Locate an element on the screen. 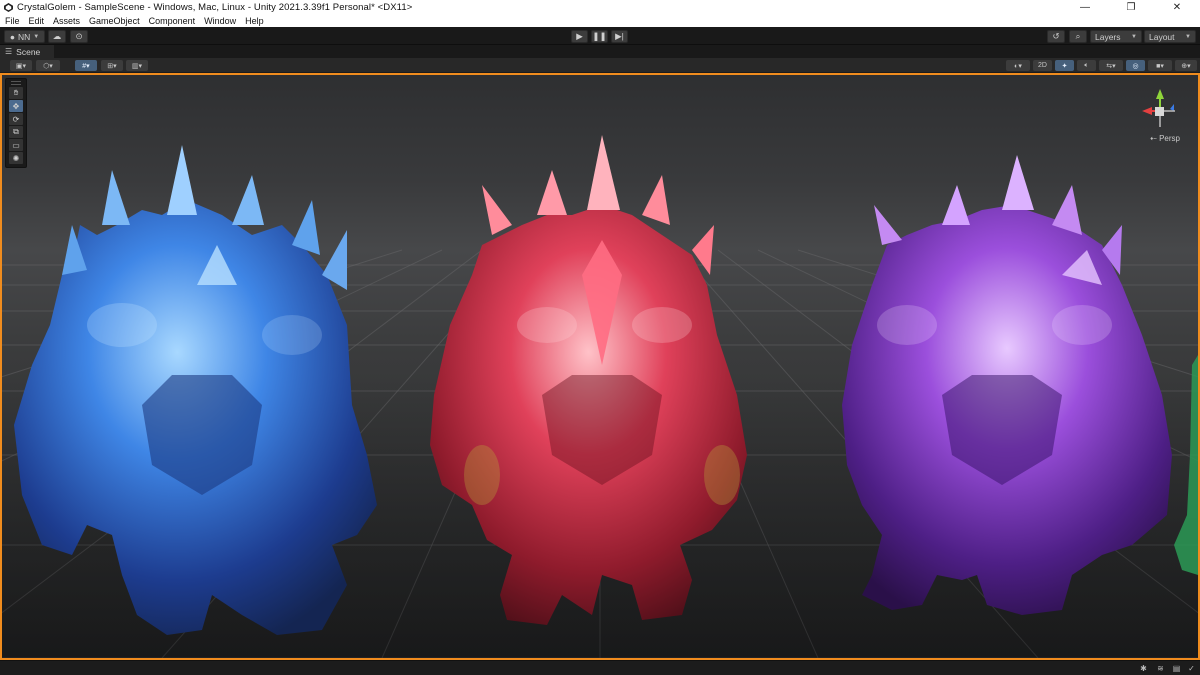  transform-icon: ✺ is located at coordinates (16, 158).